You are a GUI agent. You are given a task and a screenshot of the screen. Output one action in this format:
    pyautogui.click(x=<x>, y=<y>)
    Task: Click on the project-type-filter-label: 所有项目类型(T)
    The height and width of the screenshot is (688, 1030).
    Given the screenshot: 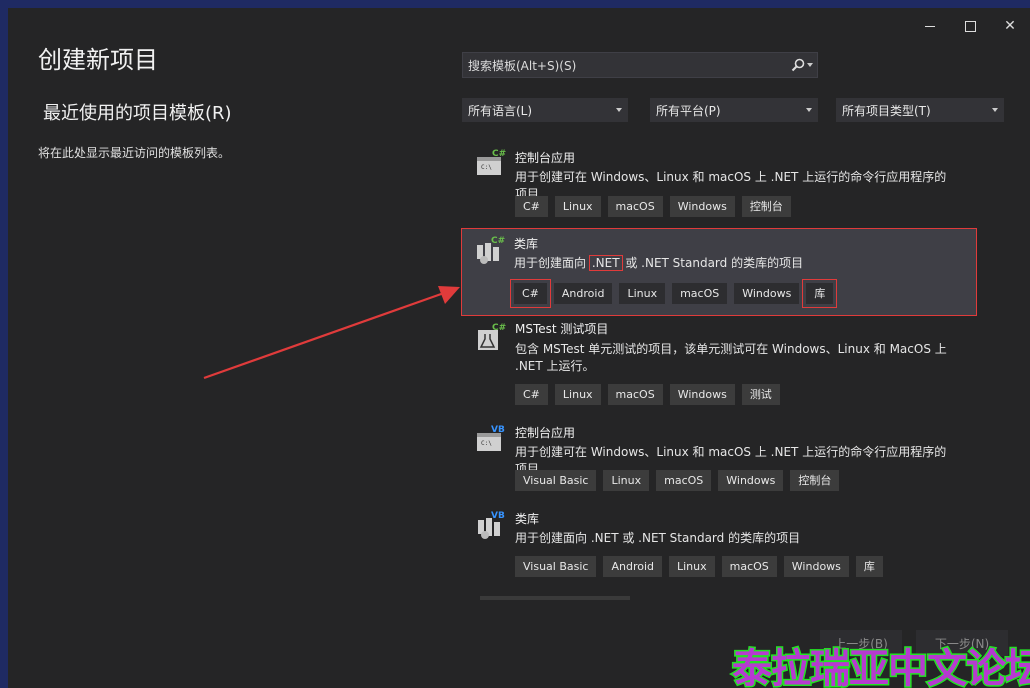 What is the action you would take?
    pyautogui.click(x=886, y=110)
    